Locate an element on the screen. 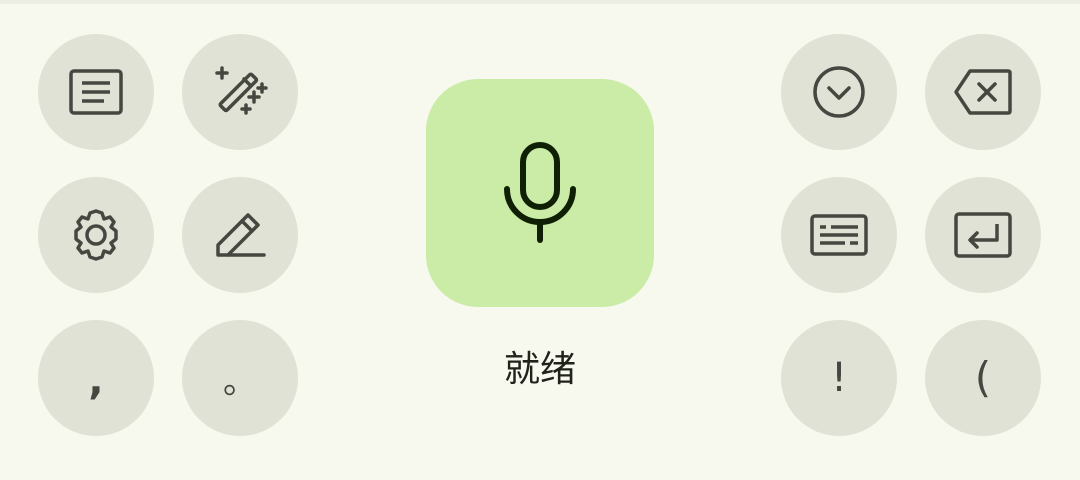 This screenshot has width=1080, height=480. chevron-down-circle-icon is located at coordinates (839, 92).